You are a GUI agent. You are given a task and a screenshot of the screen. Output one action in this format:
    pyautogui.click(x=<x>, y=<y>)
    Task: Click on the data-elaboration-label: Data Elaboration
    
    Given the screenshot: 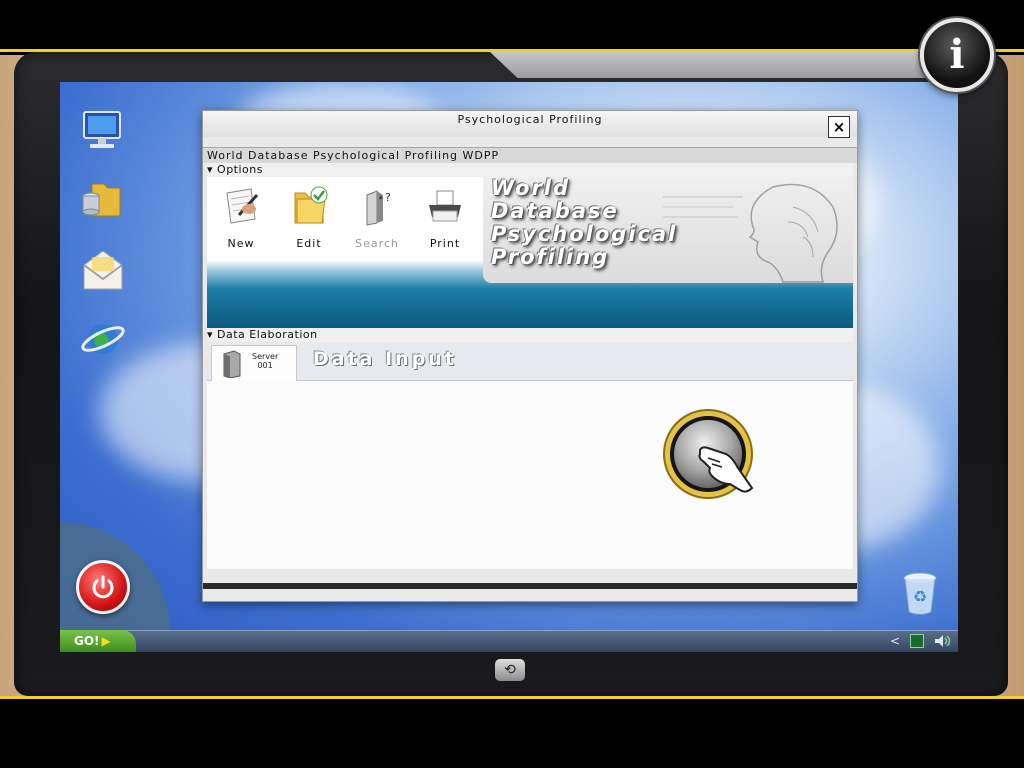 What is the action you would take?
    pyautogui.click(x=267, y=334)
    